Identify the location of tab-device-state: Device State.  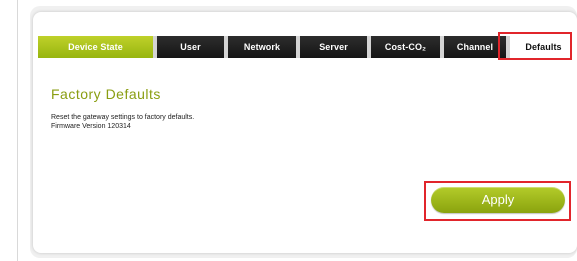
(97, 47).